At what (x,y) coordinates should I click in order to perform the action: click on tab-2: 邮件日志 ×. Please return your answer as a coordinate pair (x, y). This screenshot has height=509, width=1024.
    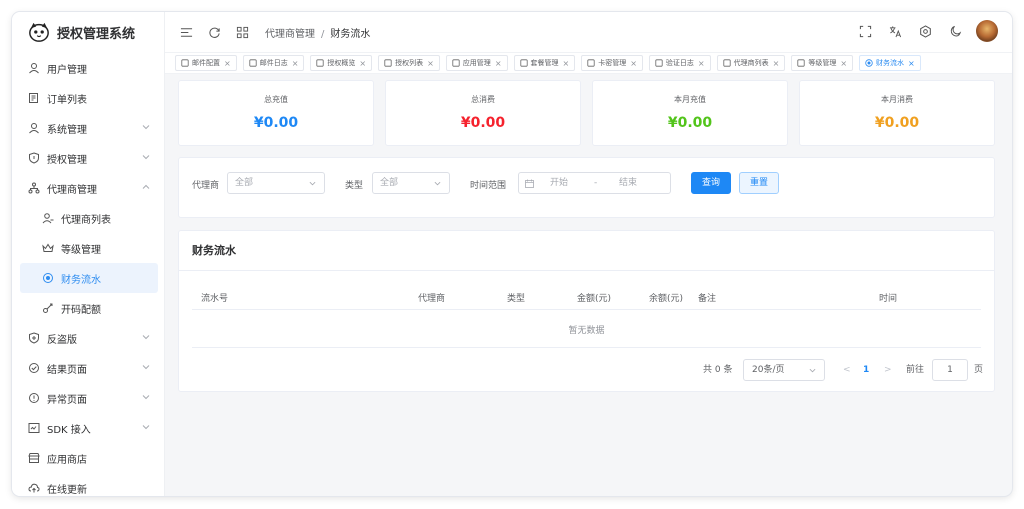
    Looking at the image, I should click on (273, 63).